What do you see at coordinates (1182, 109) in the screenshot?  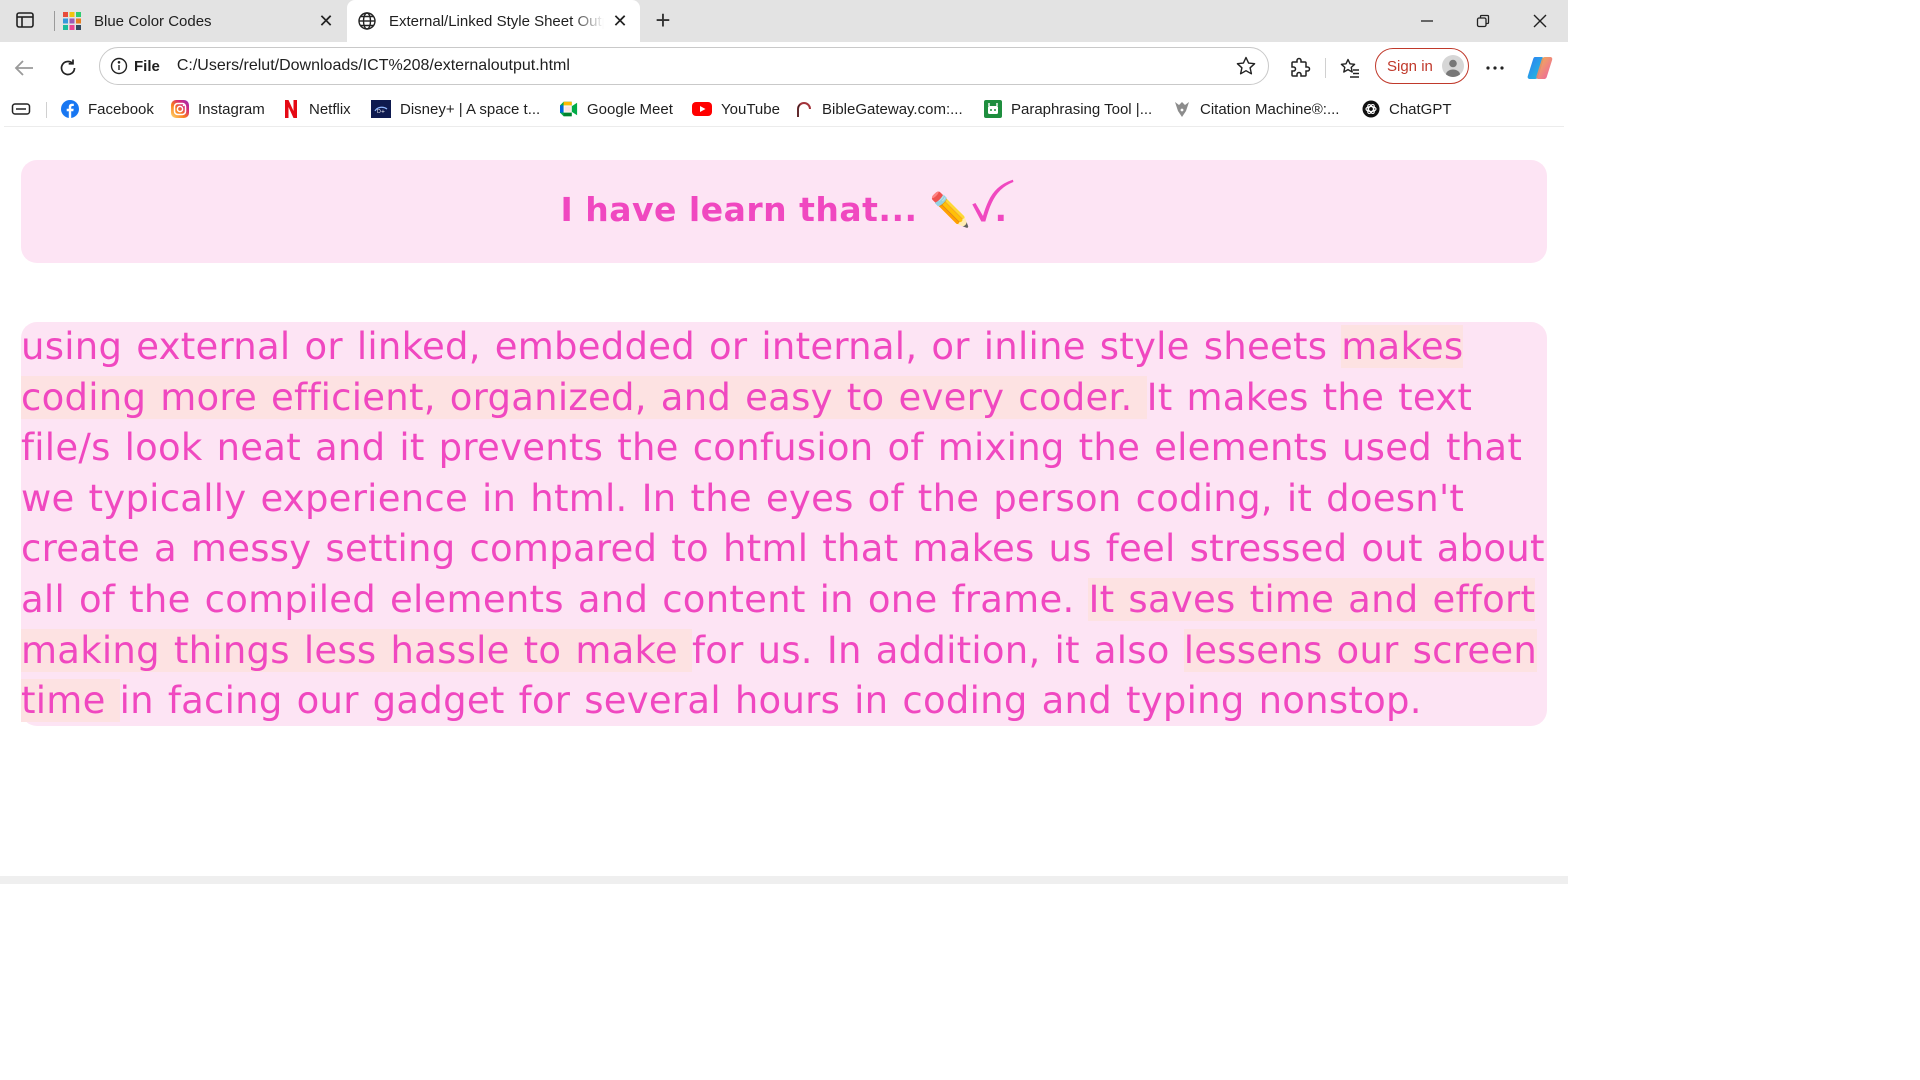 I see `citation-machine-icon` at bounding box center [1182, 109].